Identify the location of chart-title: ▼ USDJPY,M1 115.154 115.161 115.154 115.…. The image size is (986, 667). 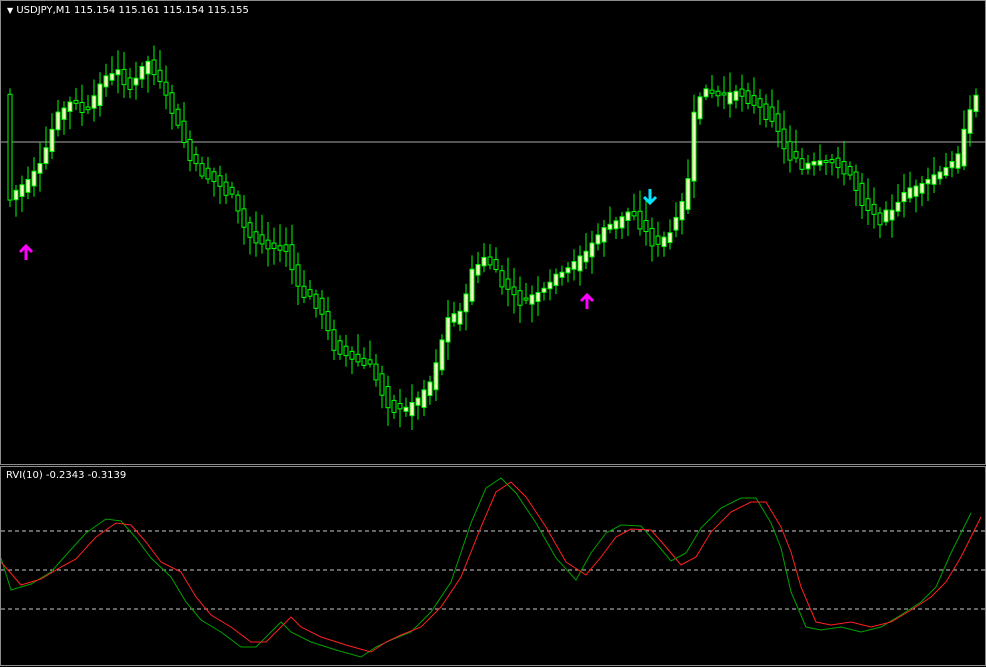
(128, 11).